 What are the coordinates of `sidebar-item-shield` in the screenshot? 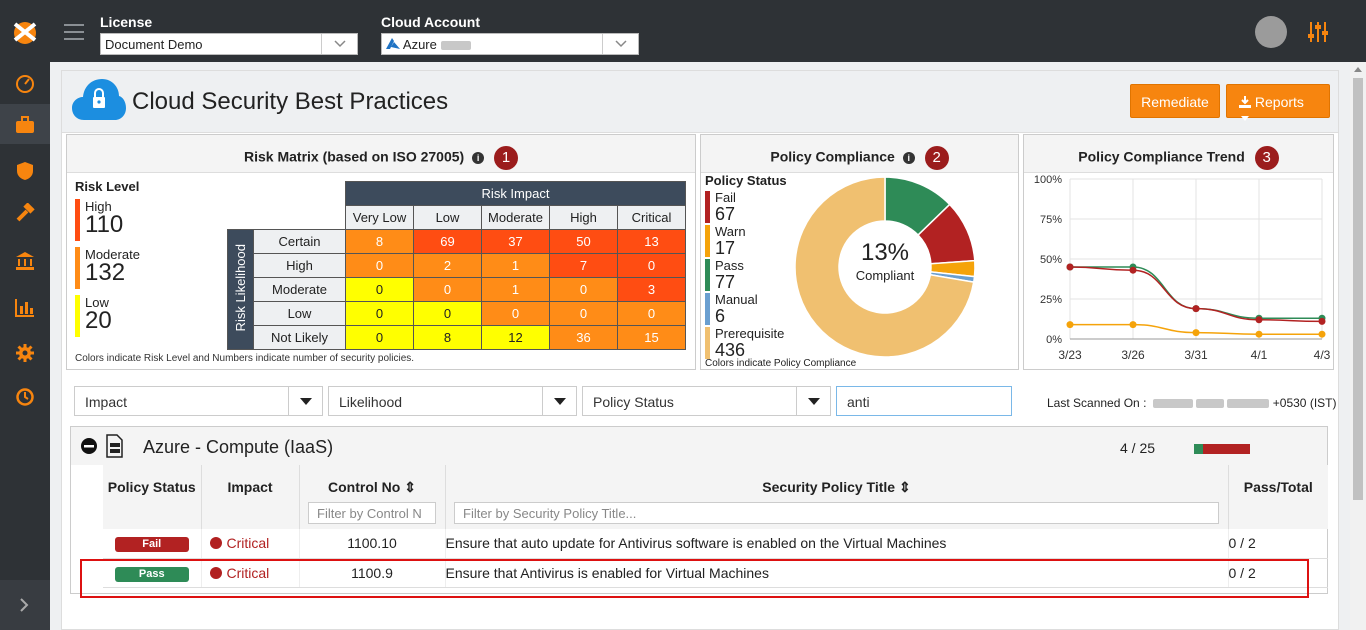 It's located at (25, 170).